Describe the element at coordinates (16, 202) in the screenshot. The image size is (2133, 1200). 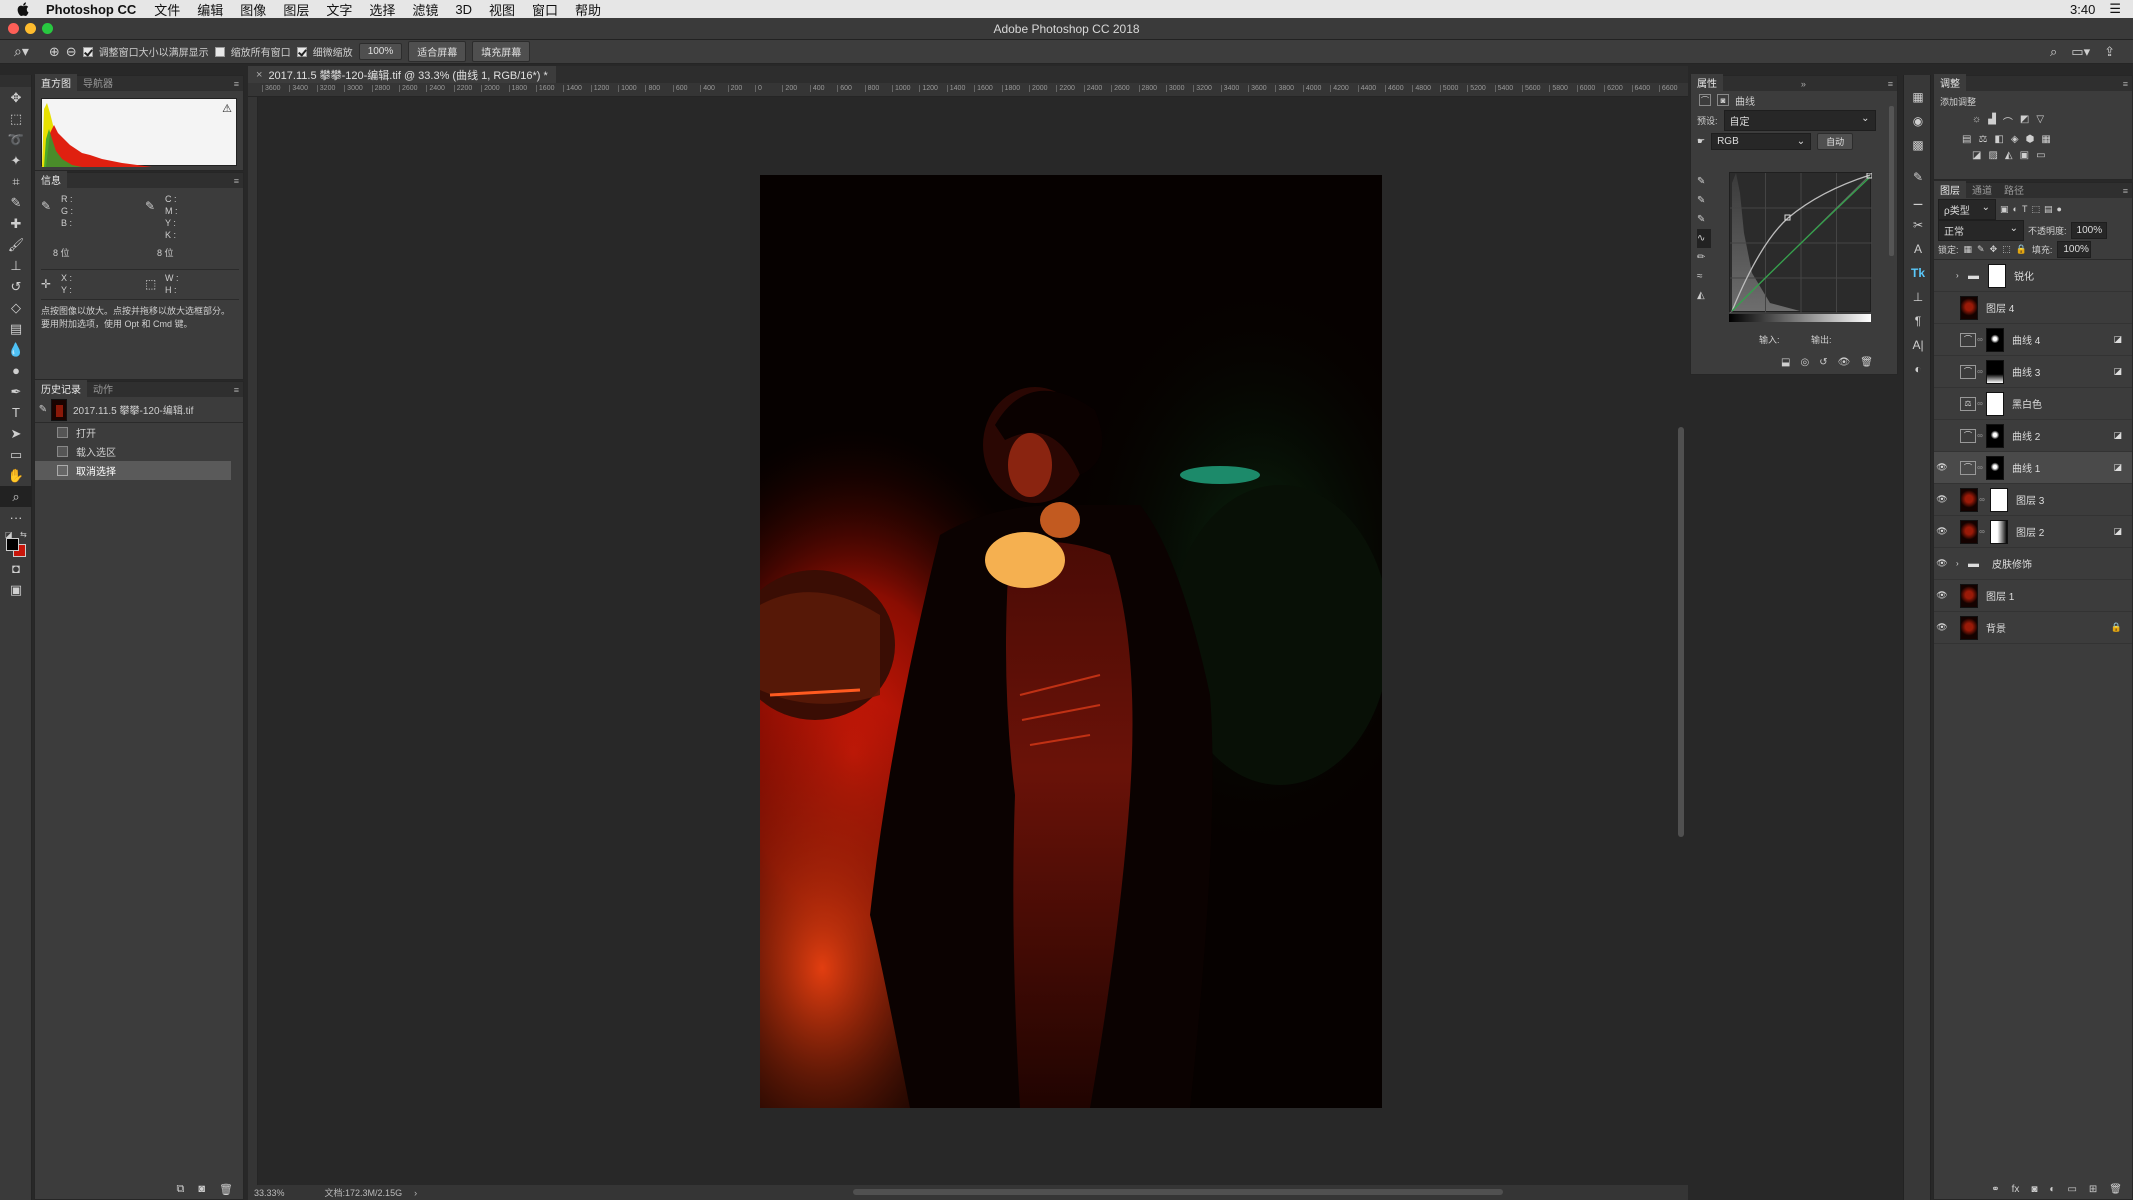
I see `eyedropper-tool-icon: ✎` at that location.